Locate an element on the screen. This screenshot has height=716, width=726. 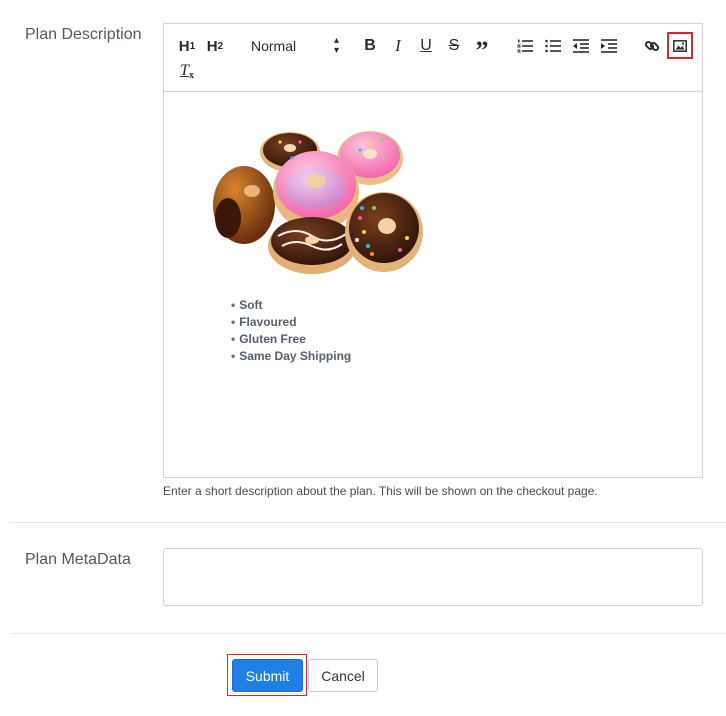
heading-1-sub: 1 is located at coordinates (192, 46).